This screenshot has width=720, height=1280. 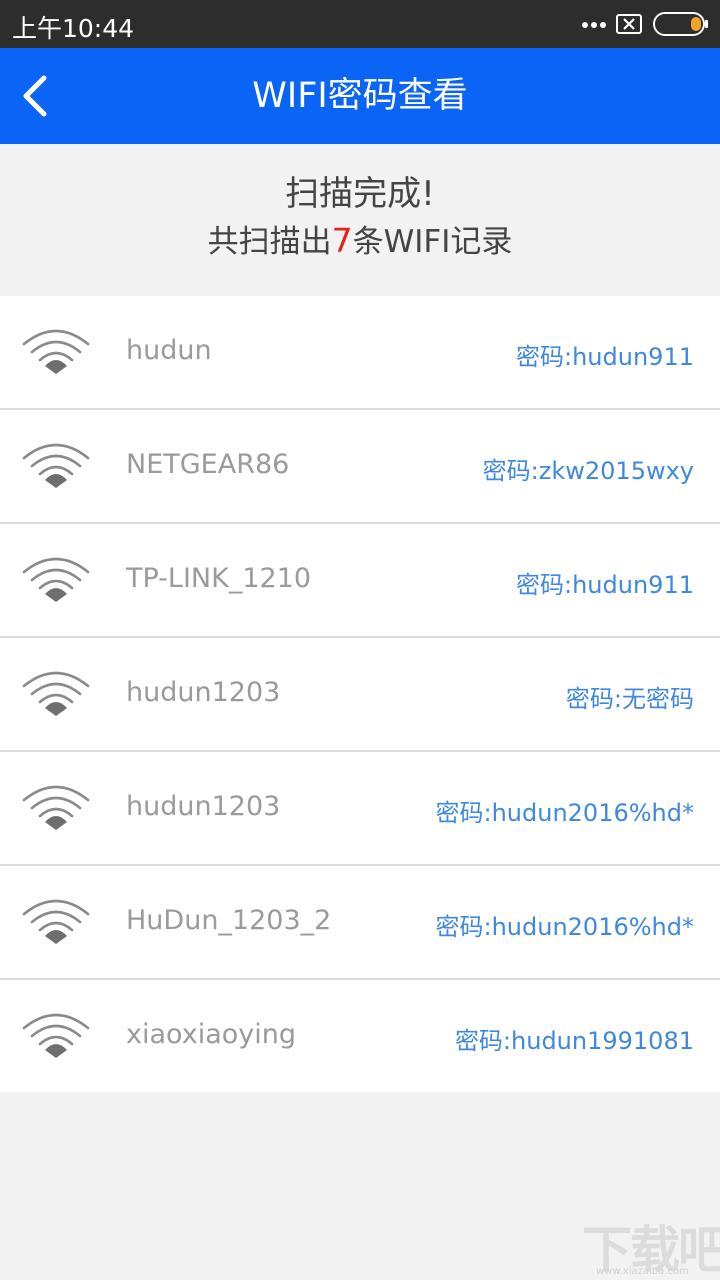 I want to click on scan-count: 7, so click(x=342, y=240).